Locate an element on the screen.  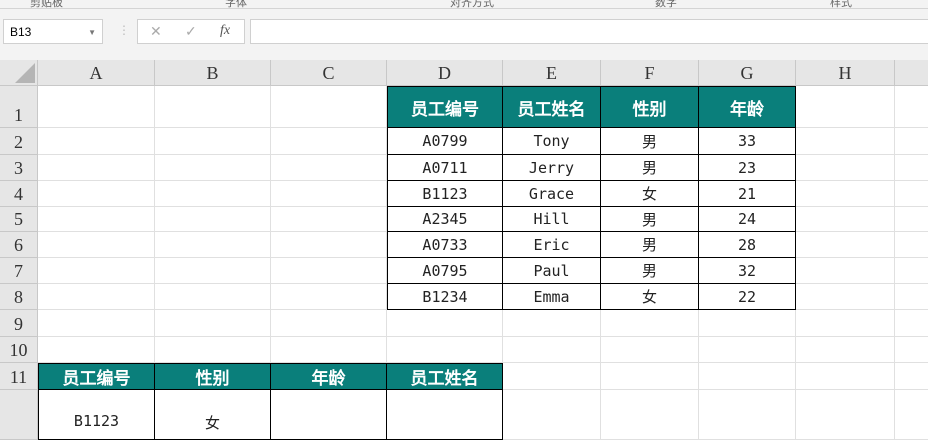
table-cell: Hill is located at coordinates (552, 219).